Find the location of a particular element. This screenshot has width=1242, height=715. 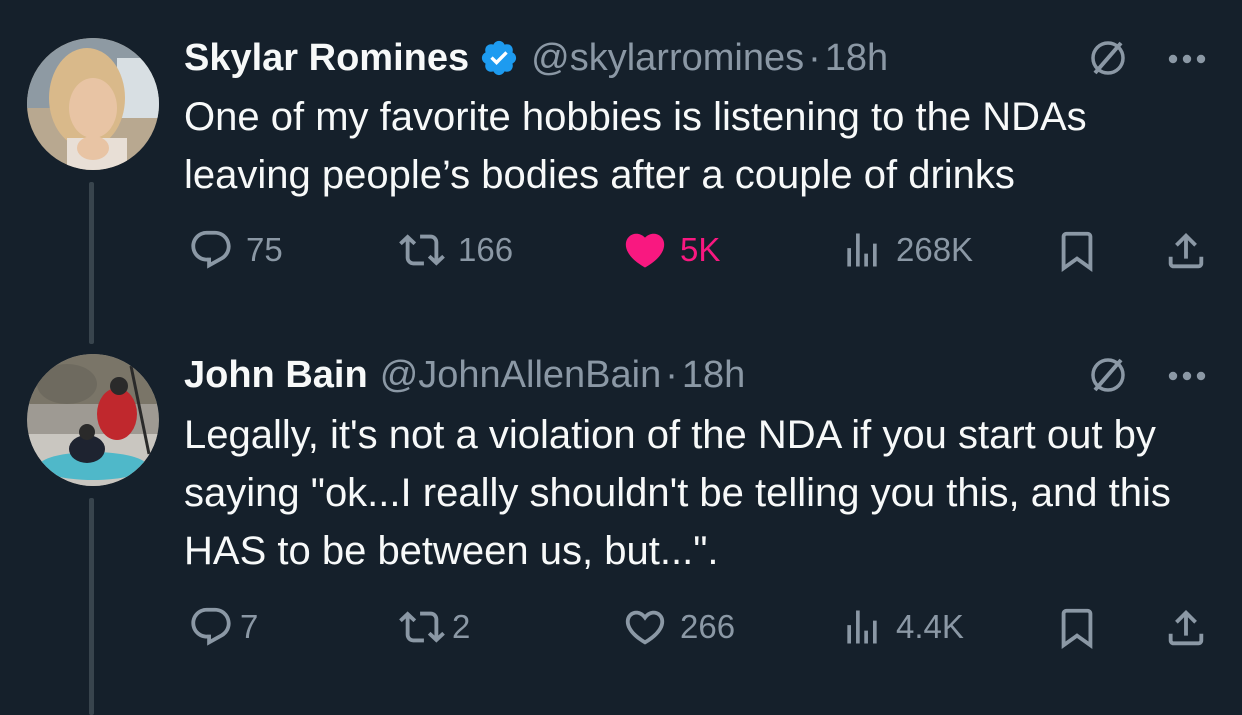

views-count: 268K is located at coordinates (935, 249).